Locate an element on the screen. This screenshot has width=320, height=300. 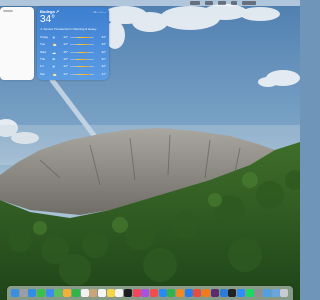
freeform-icon is located at coordinates (119, 293).